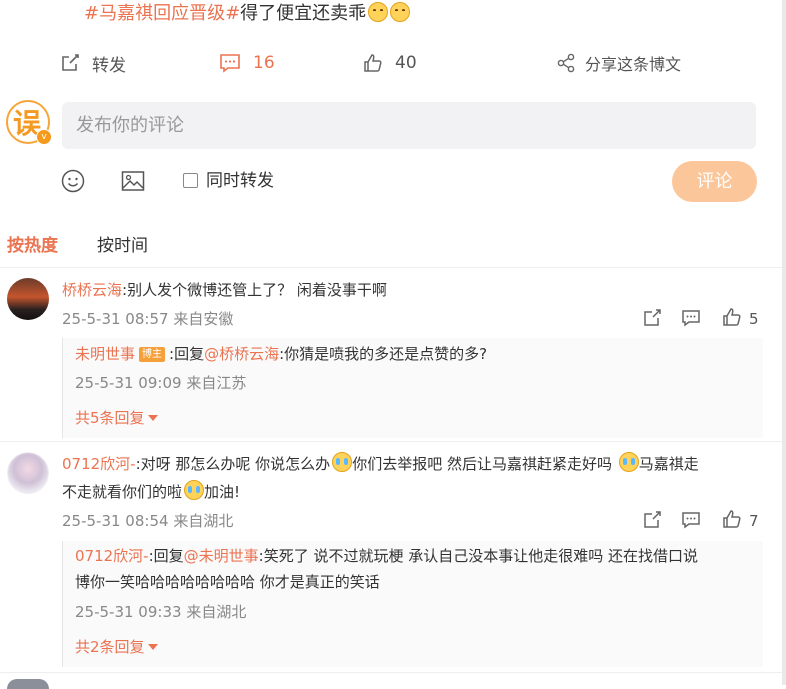  Describe the element at coordinates (233, 464) in the screenshot. I see `comment-body-1: :对呀 那怎么办呢 你说怎么办` at that location.